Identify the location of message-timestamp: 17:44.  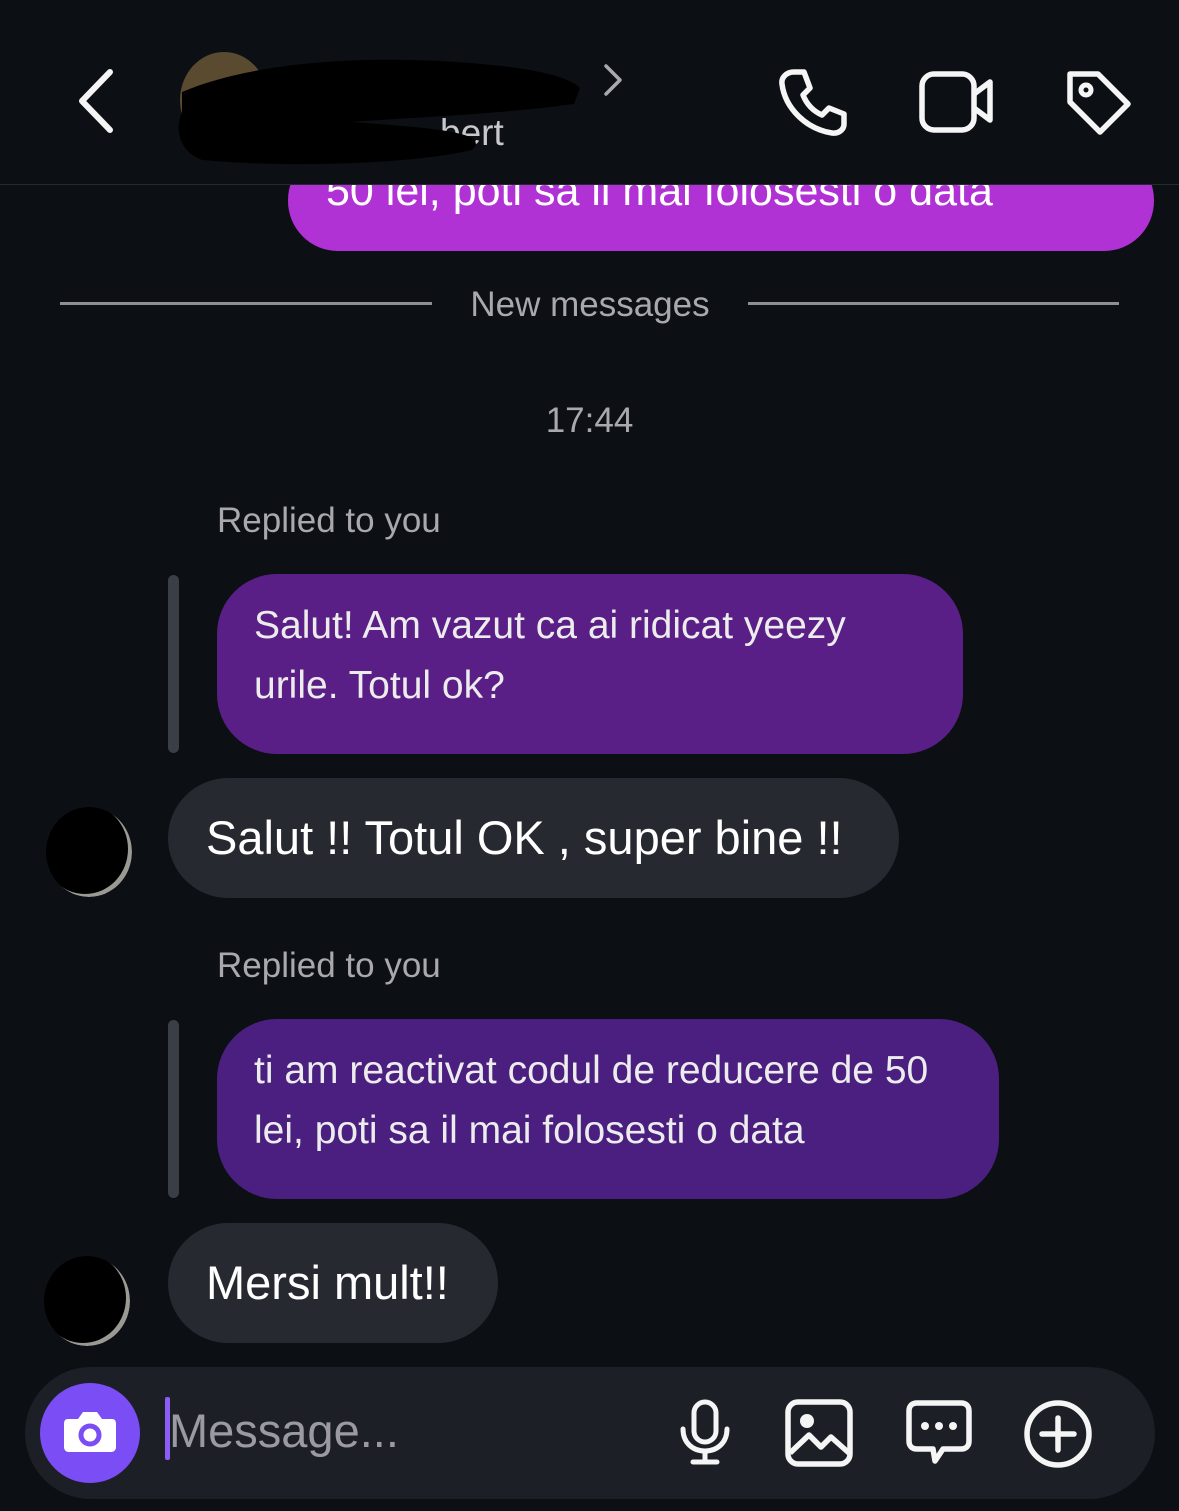
(589, 420).